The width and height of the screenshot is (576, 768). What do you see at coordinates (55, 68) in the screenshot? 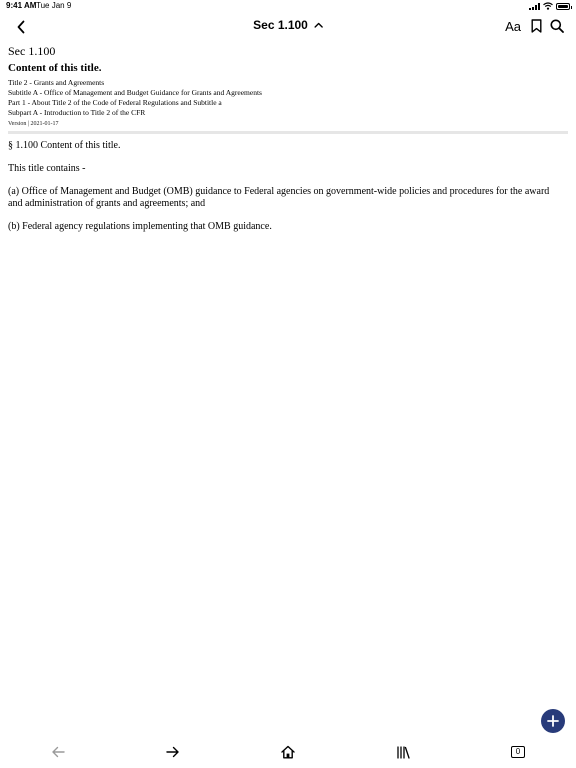
I see `section-heading: Content of this title.` at bounding box center [55, 68].